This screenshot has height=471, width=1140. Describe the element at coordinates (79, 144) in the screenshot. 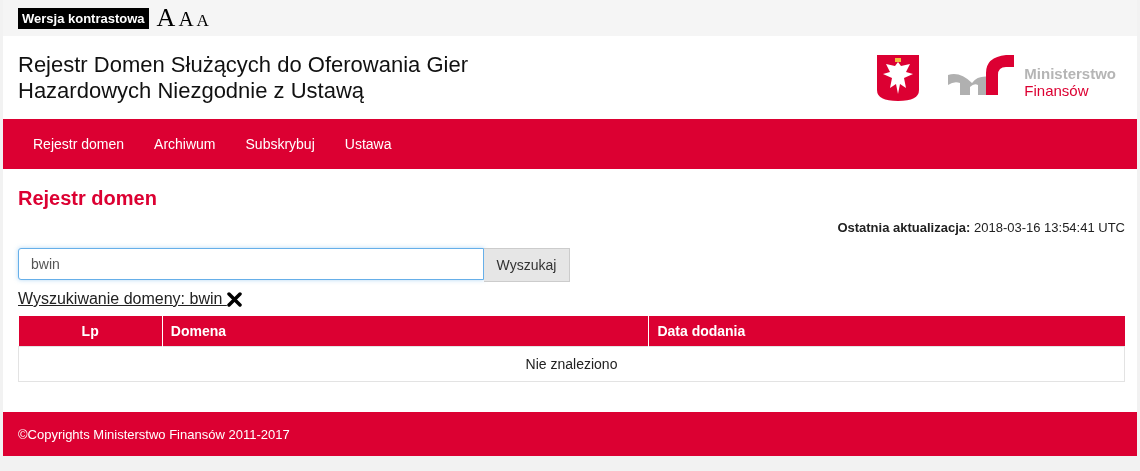

I see `nav-link: Rejestr domen` at that location.